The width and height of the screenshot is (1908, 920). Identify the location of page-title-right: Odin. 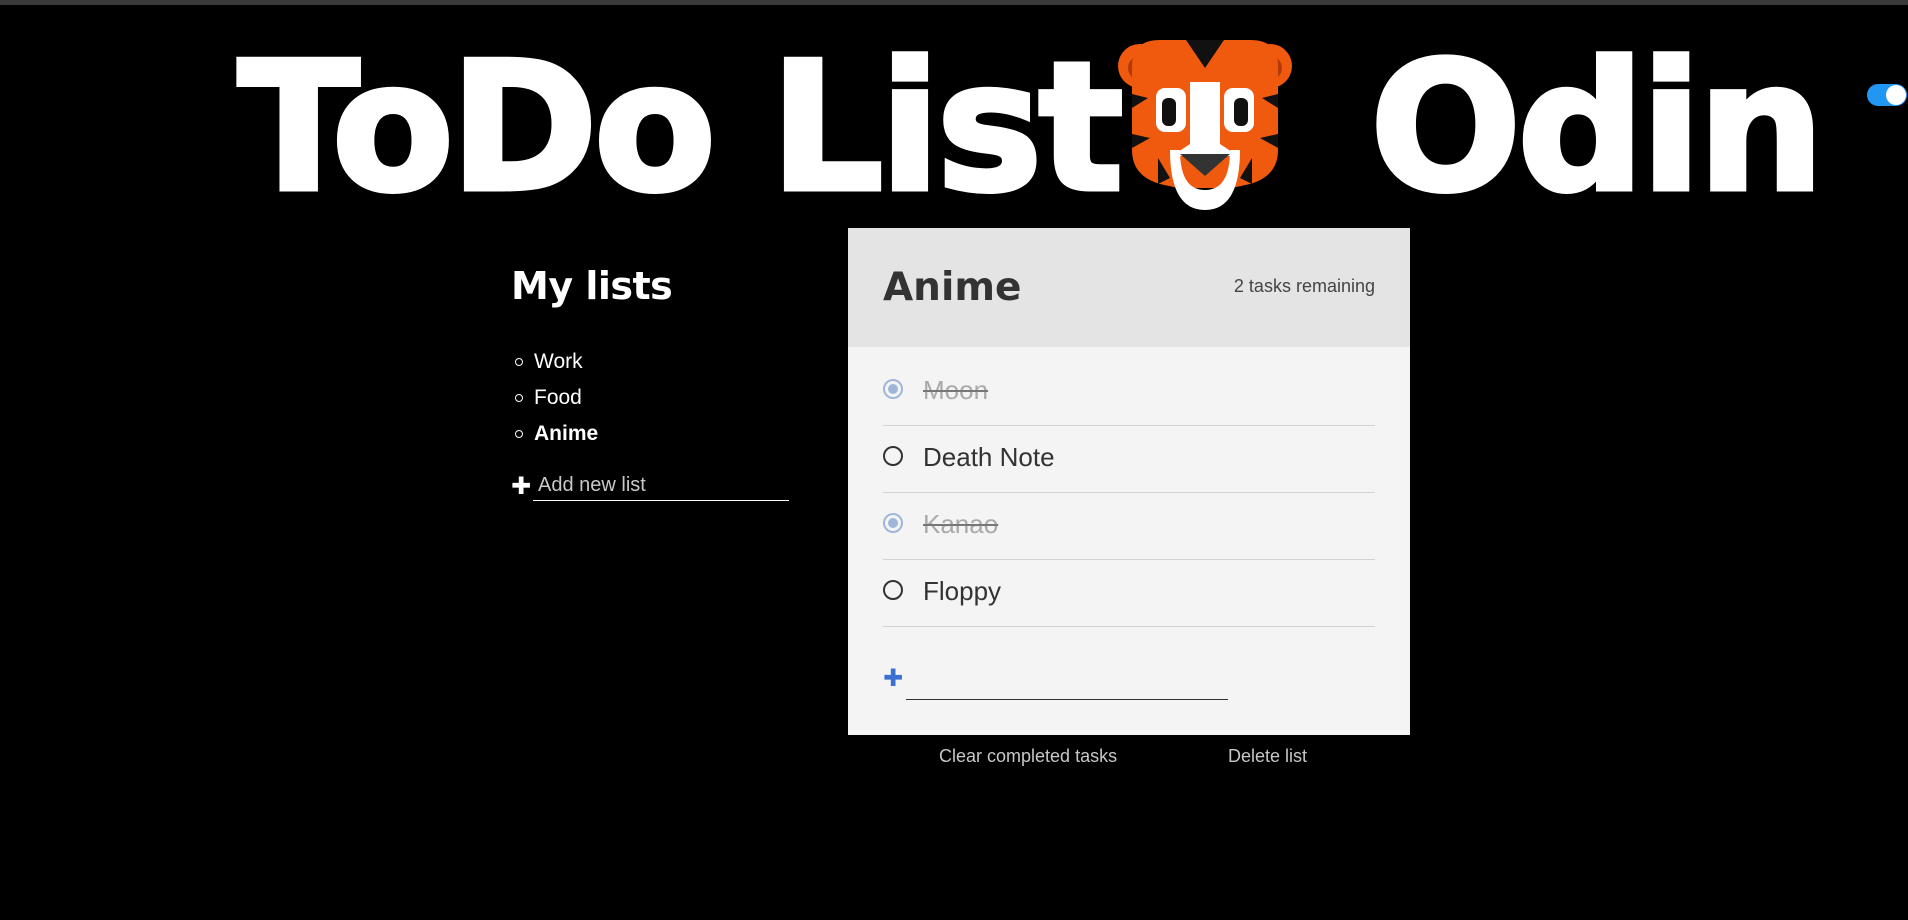
(1596, 127).